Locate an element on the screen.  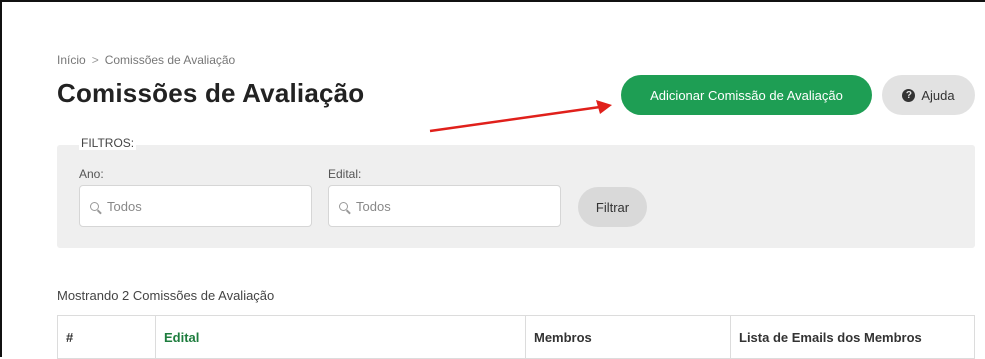
edital-select: Todos is located at coordinates (444, 206).